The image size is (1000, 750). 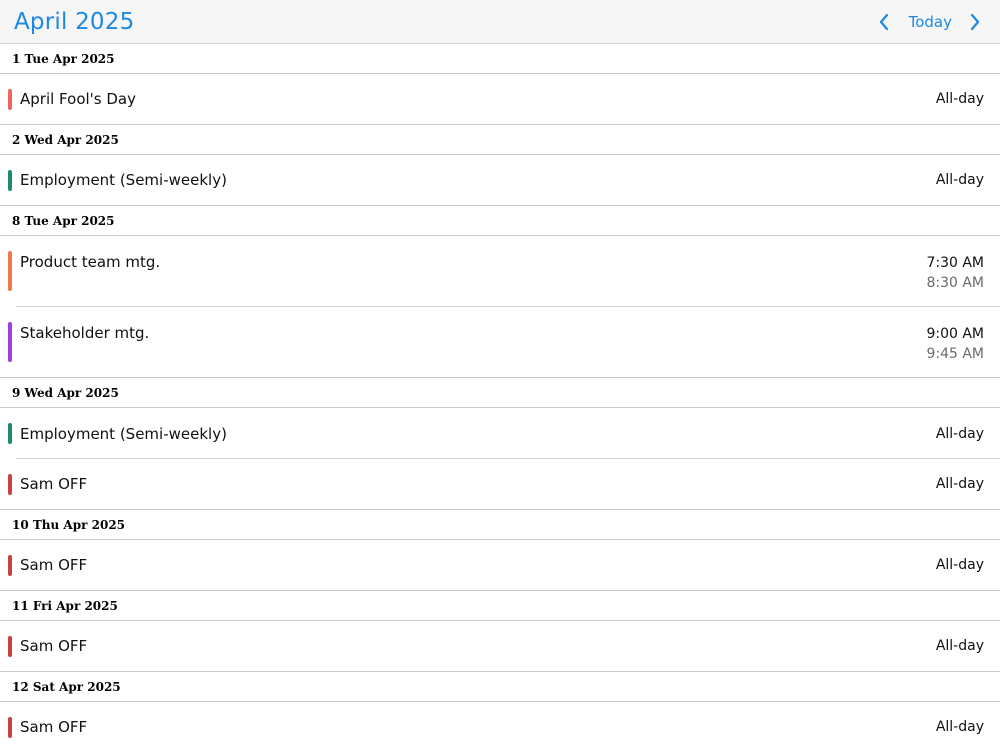 What do you see at coordinates (955, 334) in the screenshot?
I see `event-start-time: 9:00 AM` at bounding box center [955, 334].